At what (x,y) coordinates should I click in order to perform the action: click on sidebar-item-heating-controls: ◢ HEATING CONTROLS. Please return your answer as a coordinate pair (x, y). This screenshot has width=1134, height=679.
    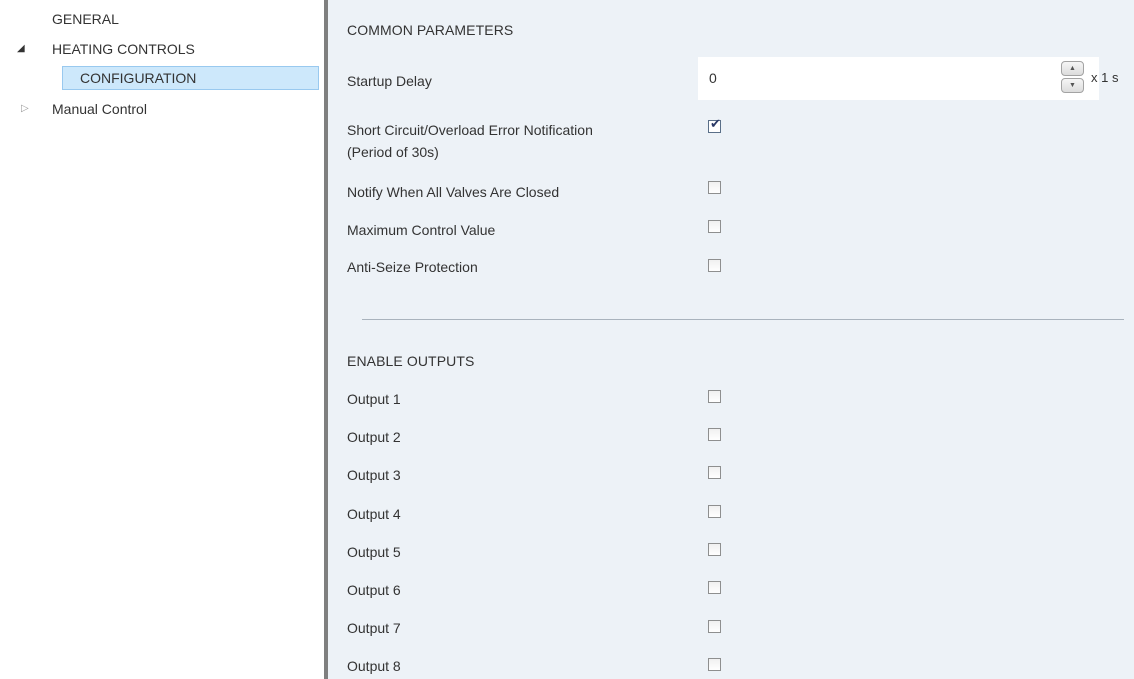
    Looking at the image, I should click on (162, 49).